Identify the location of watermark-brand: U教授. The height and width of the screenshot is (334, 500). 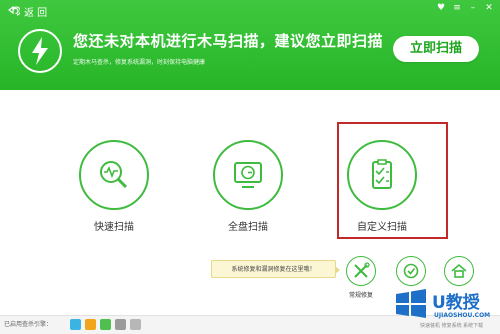
(456, 303).